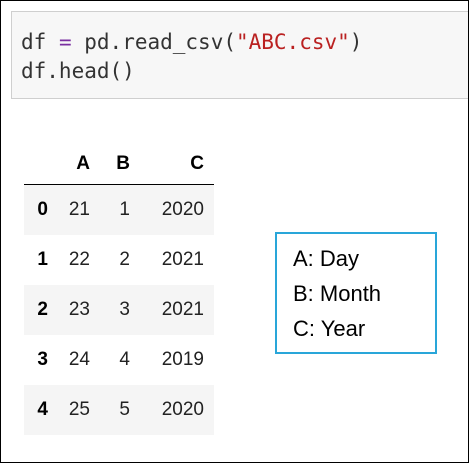 The width and height of the screenshot is (469, 463). I want to click on code-assign-operator: =, so click(65, 42).